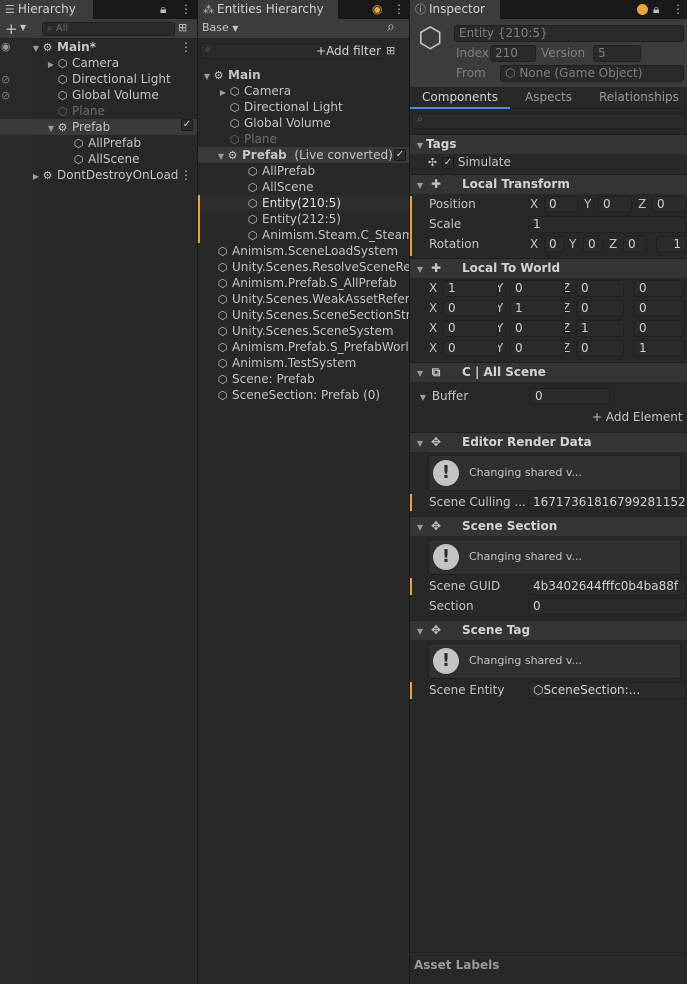 This screenshot has height=984, width=687. I want to click on position-z-field: 0, so click(669, 204).